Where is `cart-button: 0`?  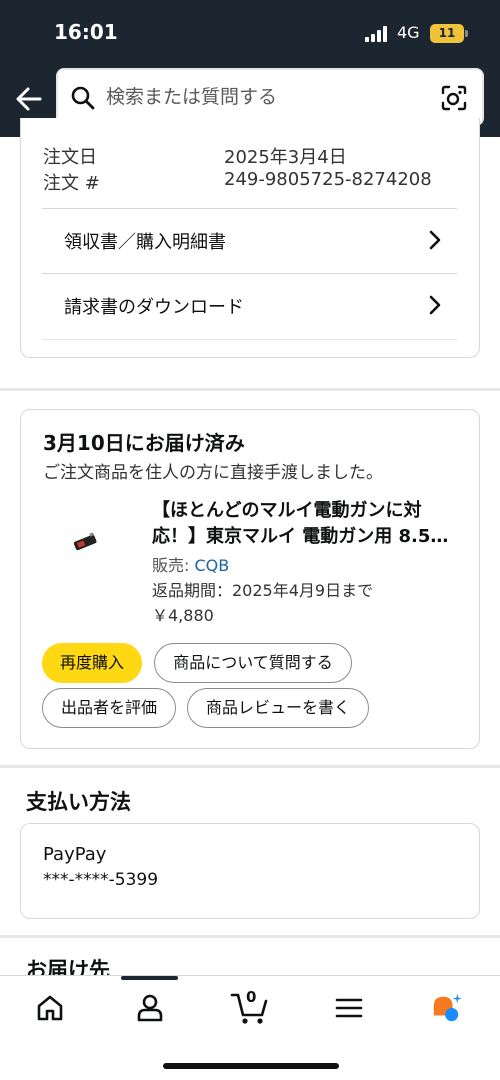 cart-button: 0 is located at coordinates (250, 1007).